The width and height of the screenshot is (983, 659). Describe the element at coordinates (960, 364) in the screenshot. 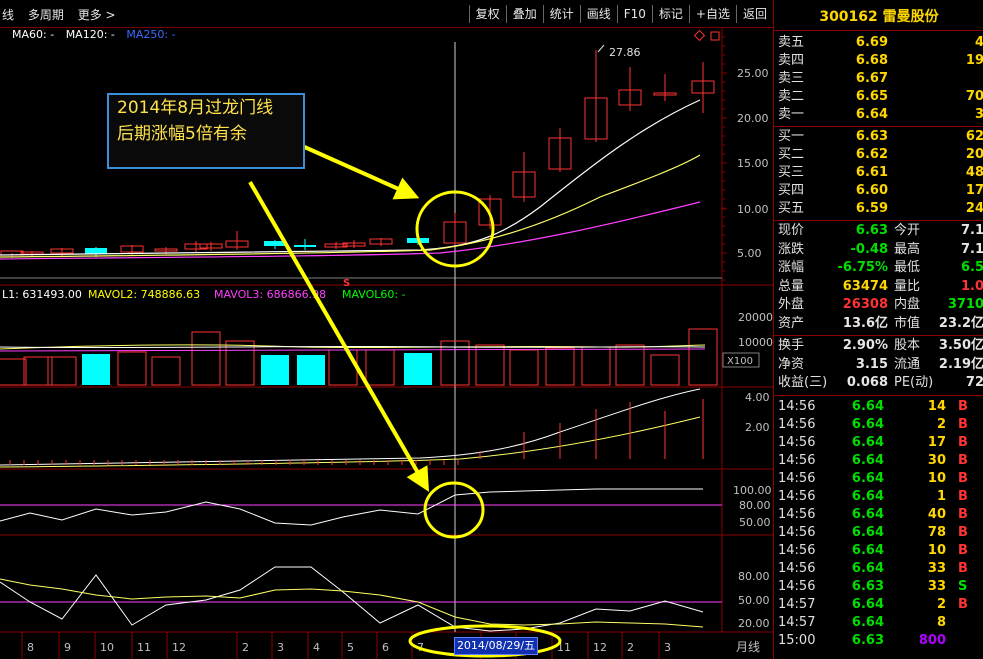

I see `fund-value-2: 2.19亿` at that location.